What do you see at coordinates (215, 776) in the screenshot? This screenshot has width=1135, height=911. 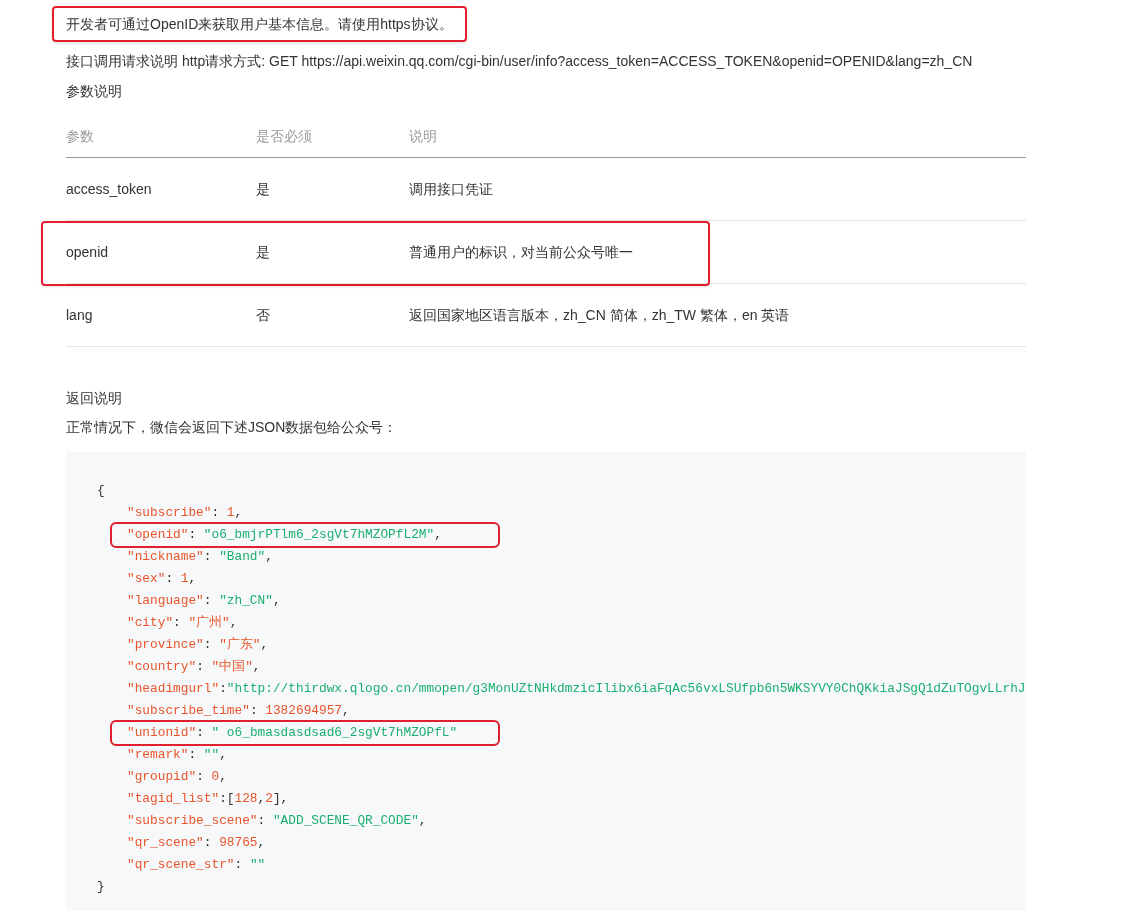 I see `code-token: 0` at bounding box center [215, 776].